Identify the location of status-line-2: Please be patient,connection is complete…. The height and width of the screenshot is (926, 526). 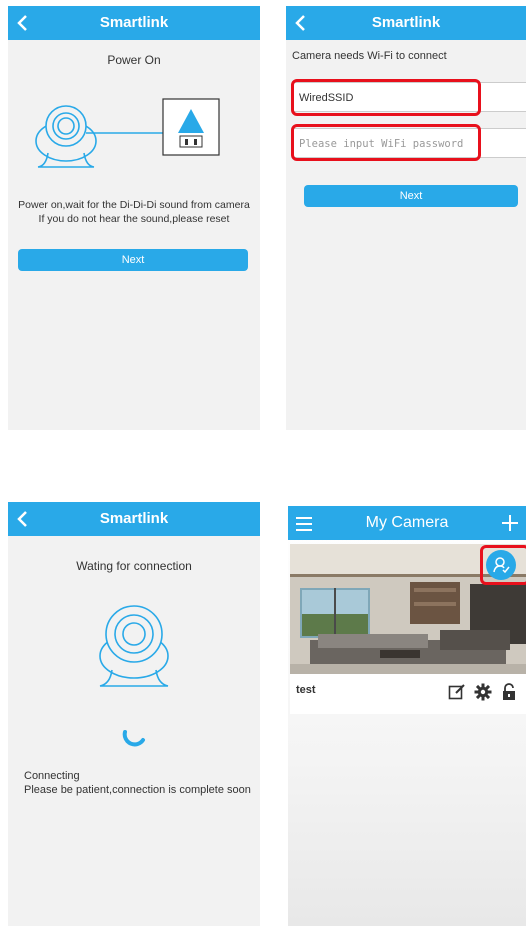
(137, 790).